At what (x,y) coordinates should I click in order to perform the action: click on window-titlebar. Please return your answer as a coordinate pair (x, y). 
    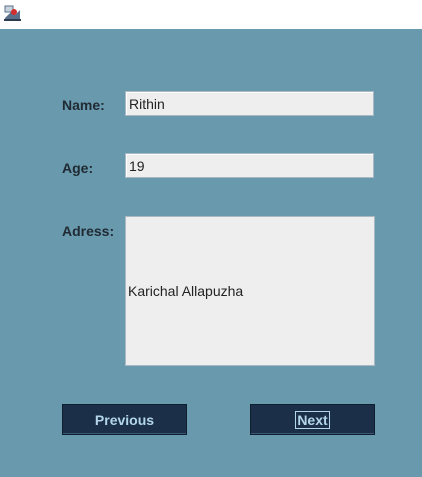
    Looking at the image, I should click on (211, 14).